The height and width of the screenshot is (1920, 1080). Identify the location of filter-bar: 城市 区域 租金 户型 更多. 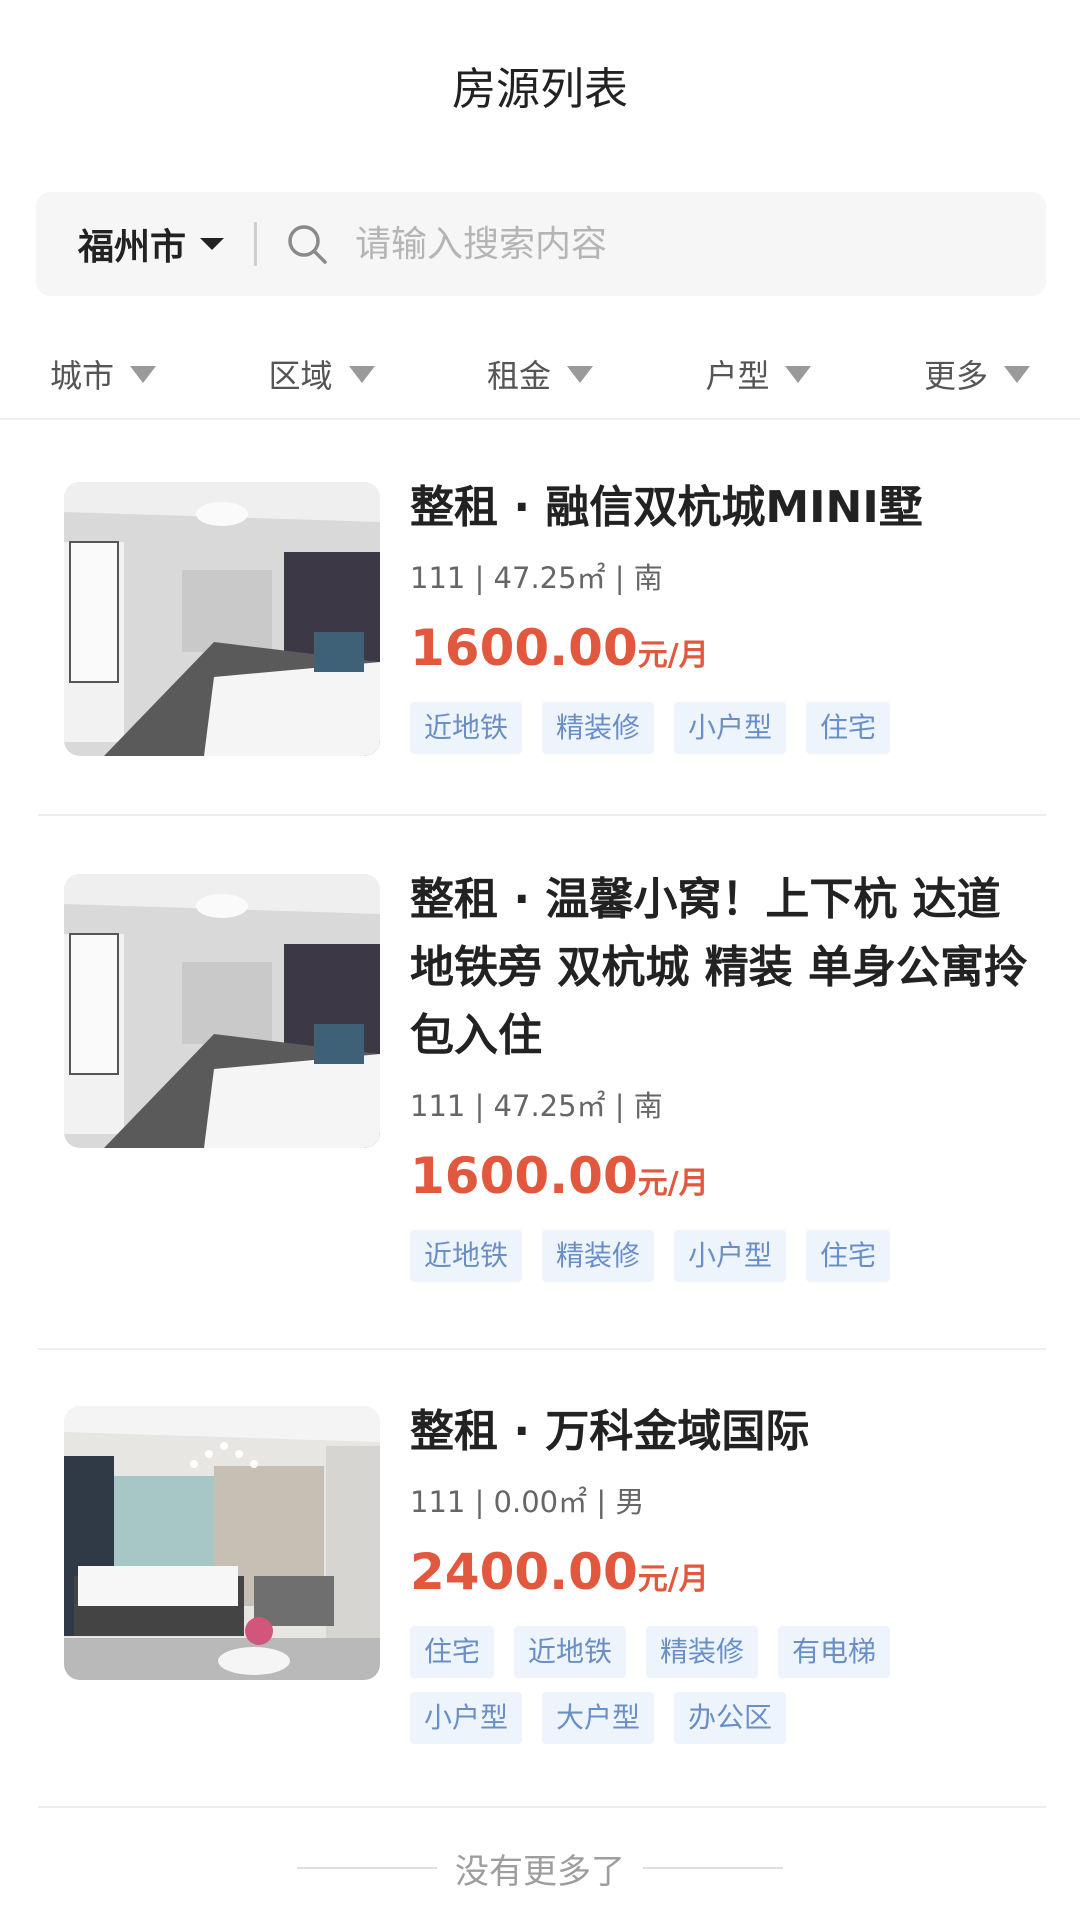
(540, 375).